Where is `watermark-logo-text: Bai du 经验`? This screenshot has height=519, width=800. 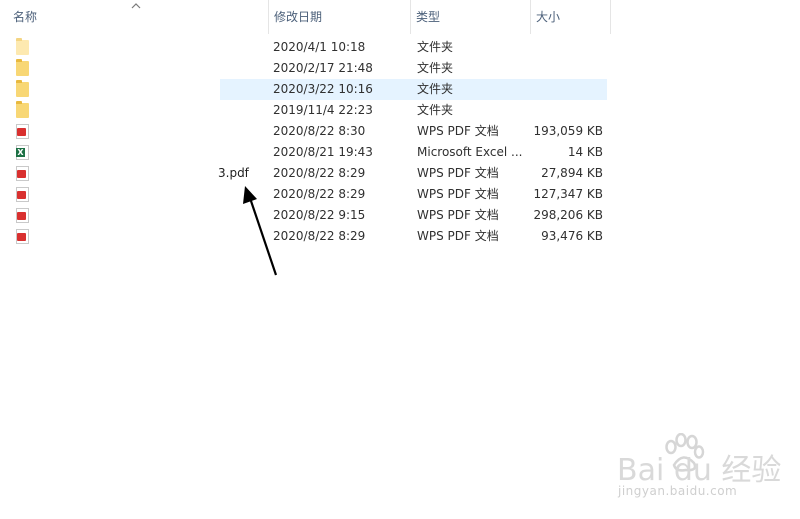
watermark-logo-text: Bai du 经验 is located at coordinates (699, 470).